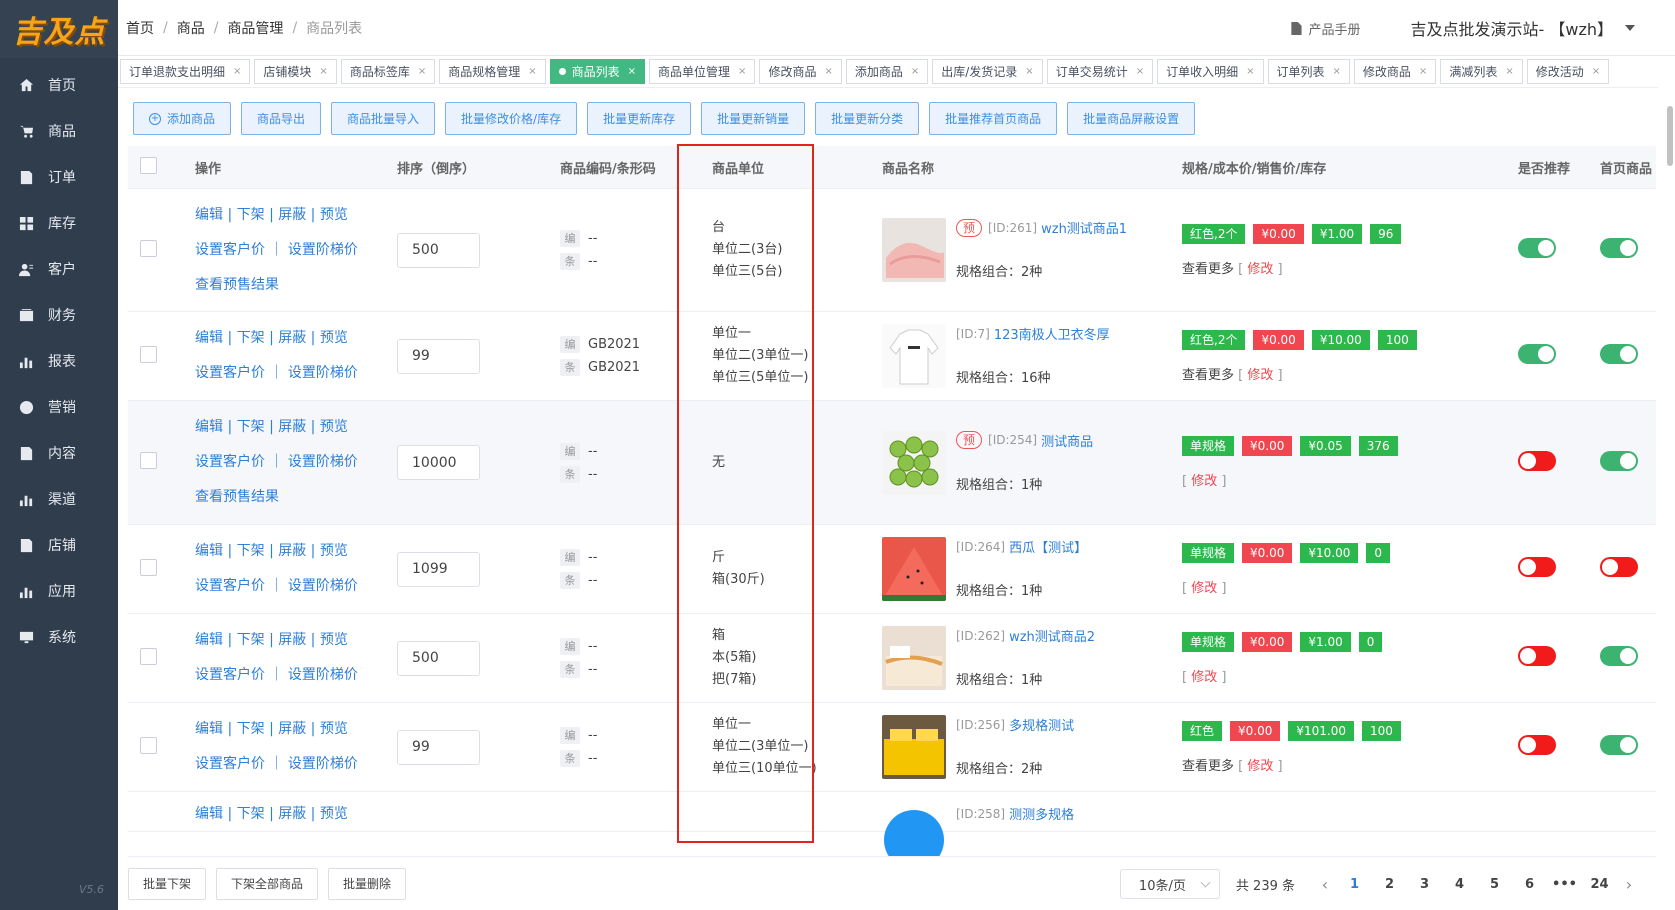  What do you see at coordinates (1308, 71) in the screenshot?
I see `tab-11: 订单列表 ×` at bounding box center [1308, 71].